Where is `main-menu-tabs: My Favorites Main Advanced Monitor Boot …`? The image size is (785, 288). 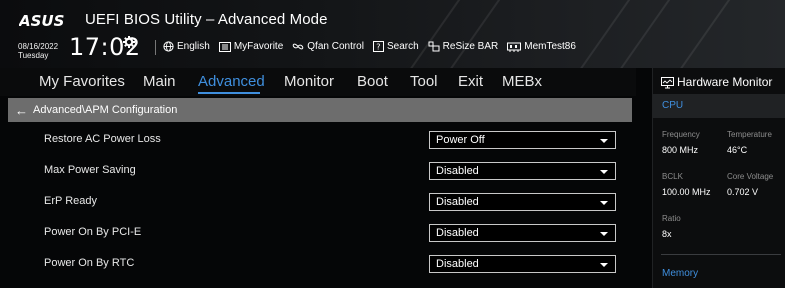
main-menu-tabs: My Favorites Main Advanced Monitor Boot … is located at coordinates (318, 82).